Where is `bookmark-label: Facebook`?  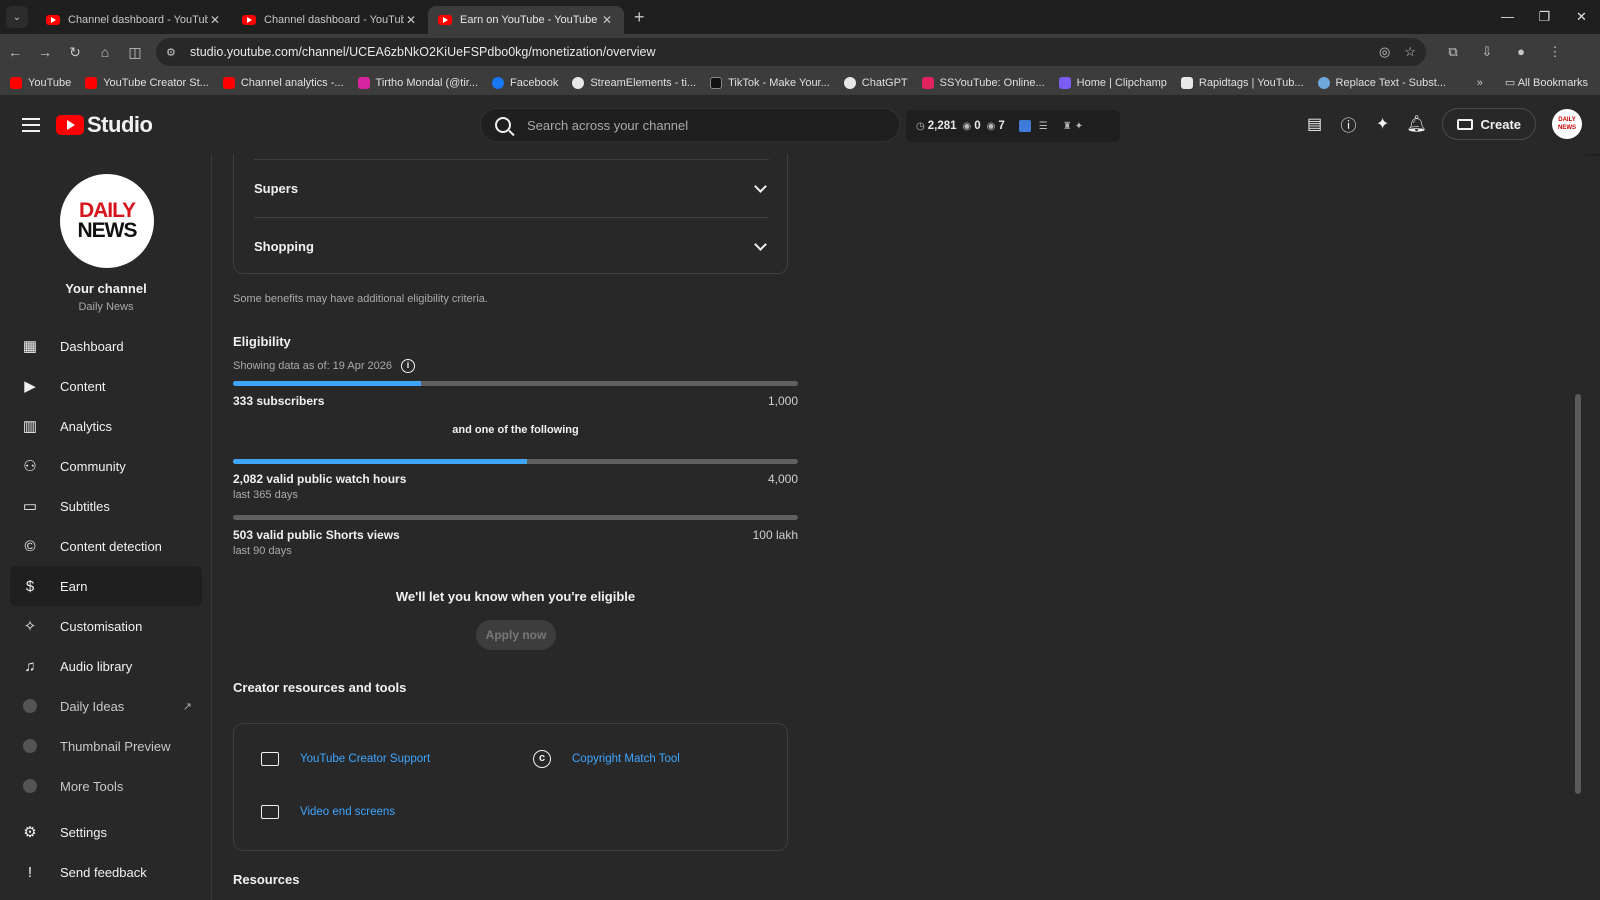 bookmark-label: Facebook is located at coordinates (534, 82).